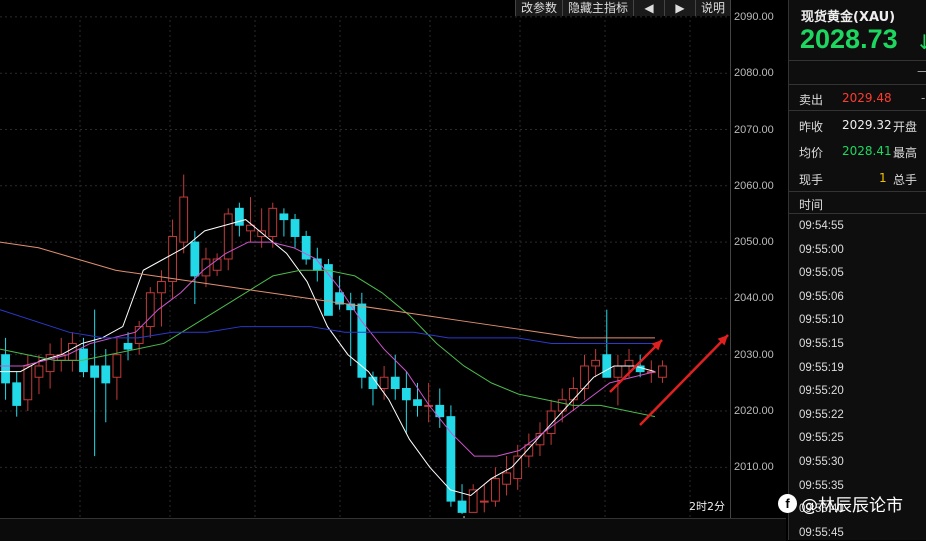  Describe the element at coordinates (754, 73) in the screenshot. I see `y-tick-label: 2080.00` at that location.